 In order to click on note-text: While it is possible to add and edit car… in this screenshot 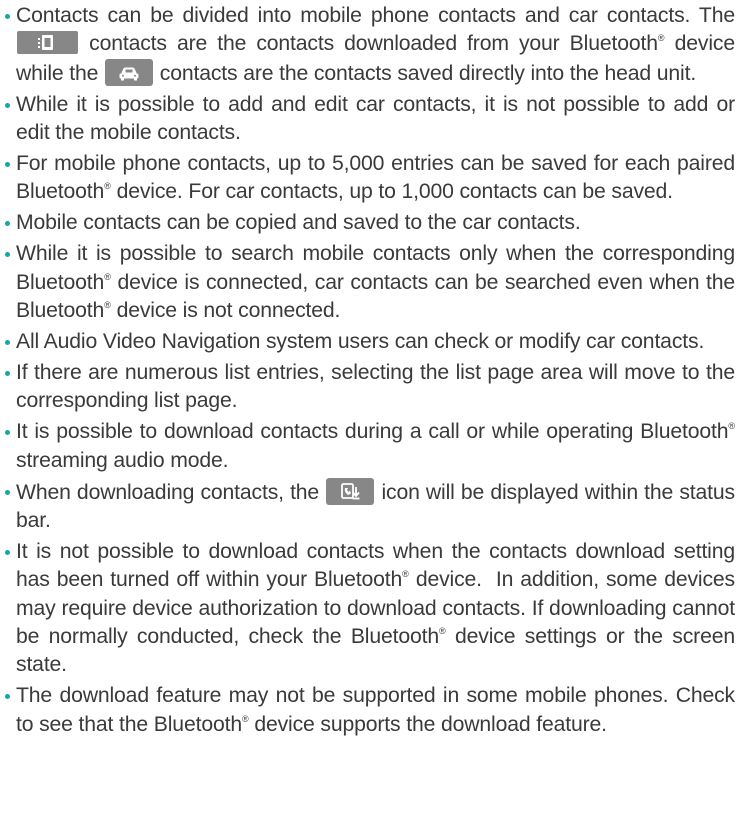, I will do `click(375, 118)`.